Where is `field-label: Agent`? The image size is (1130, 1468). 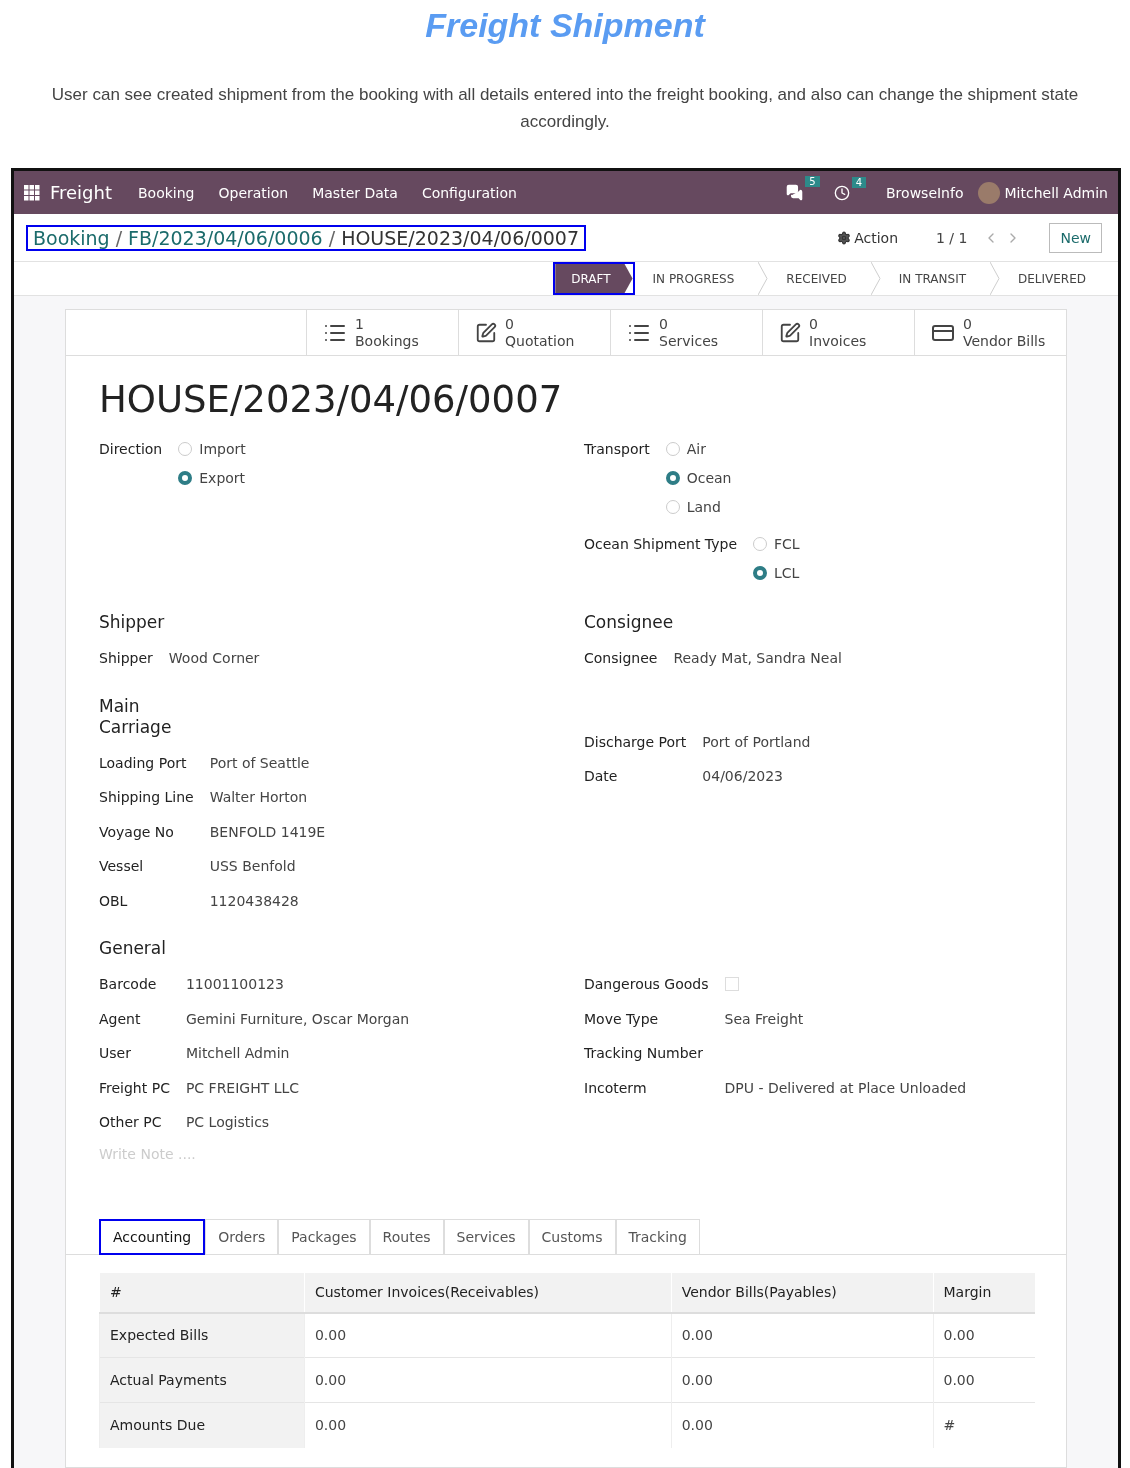 field-label: Agent is located at coordinates (120, 1019).